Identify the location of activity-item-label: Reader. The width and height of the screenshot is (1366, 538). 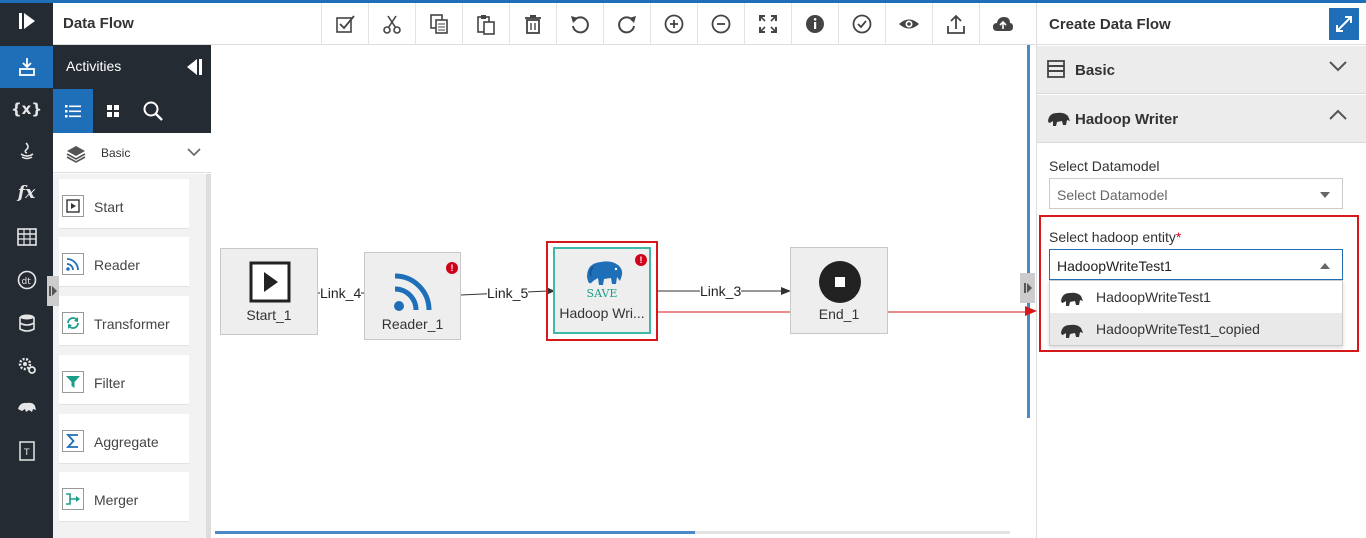
(117, 265).